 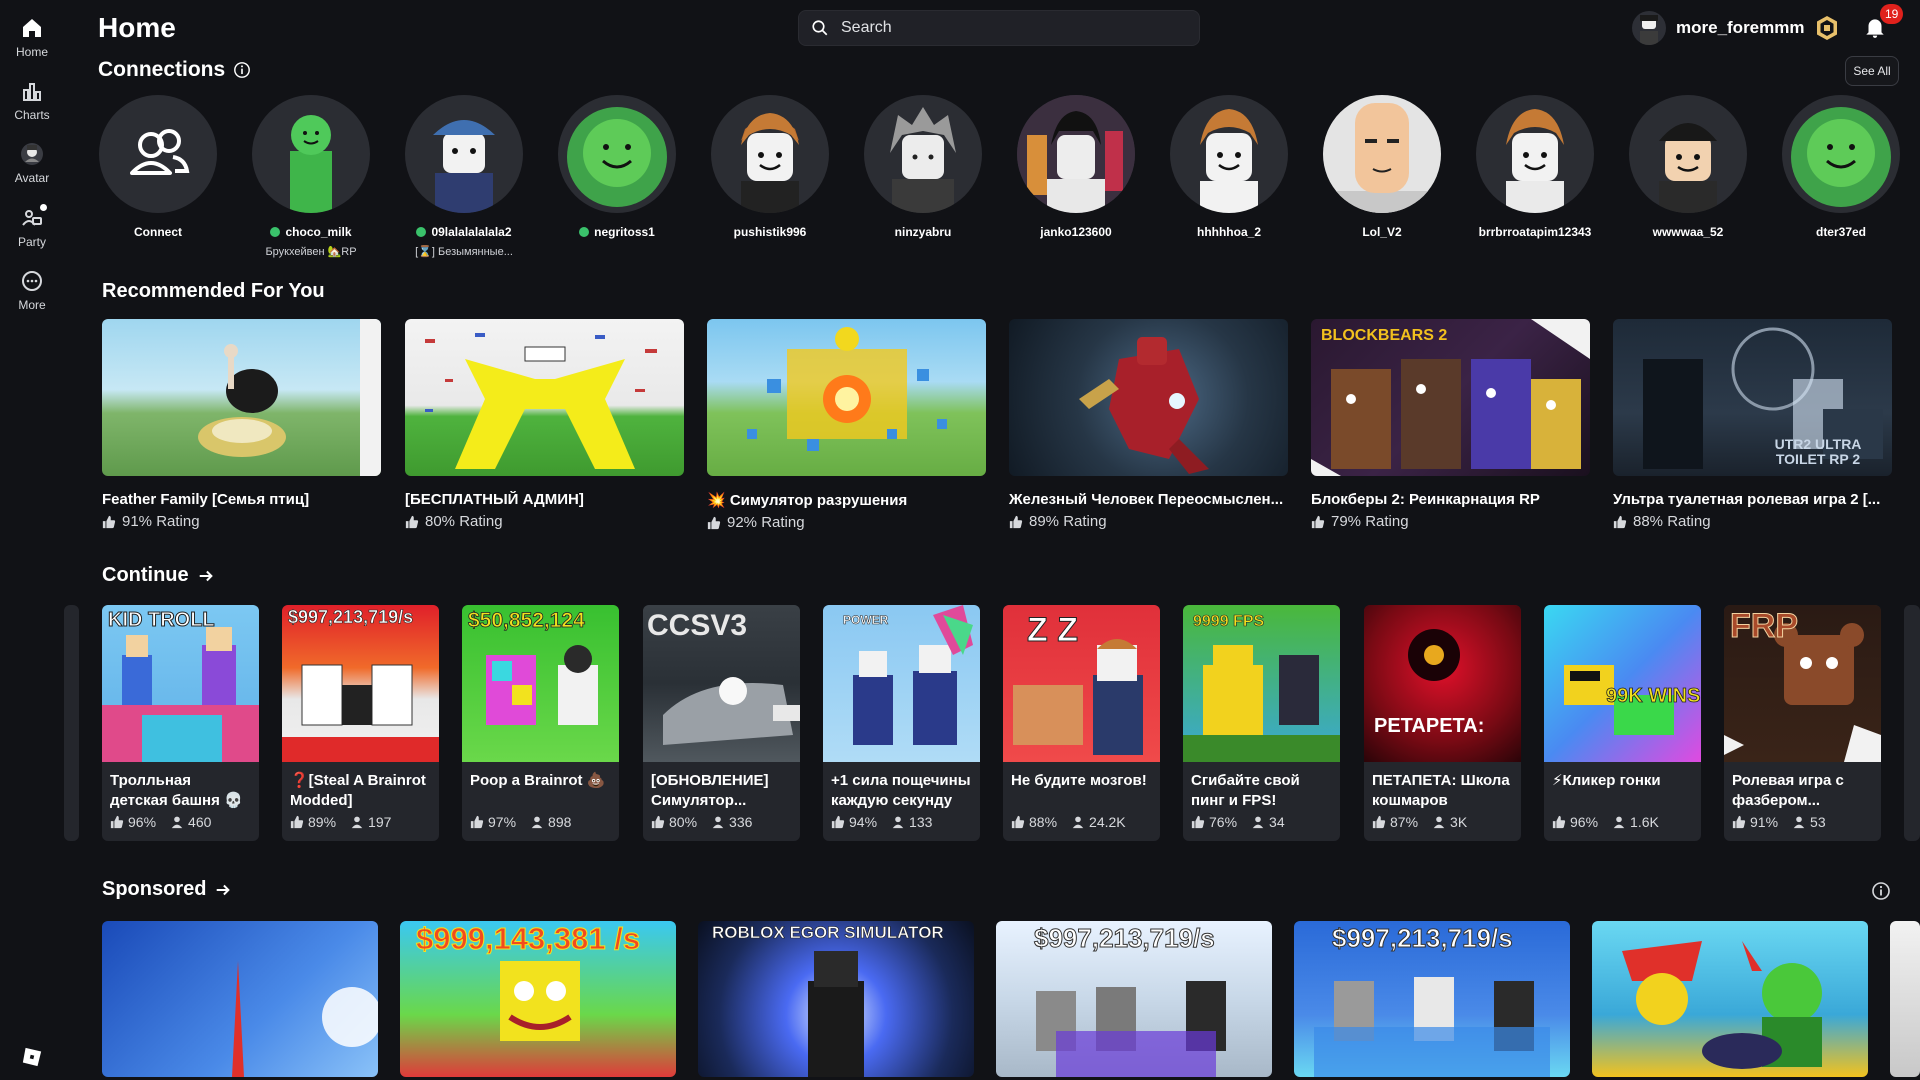 I want to click on sponsored-info-icon, so click(x=1881, y=891).